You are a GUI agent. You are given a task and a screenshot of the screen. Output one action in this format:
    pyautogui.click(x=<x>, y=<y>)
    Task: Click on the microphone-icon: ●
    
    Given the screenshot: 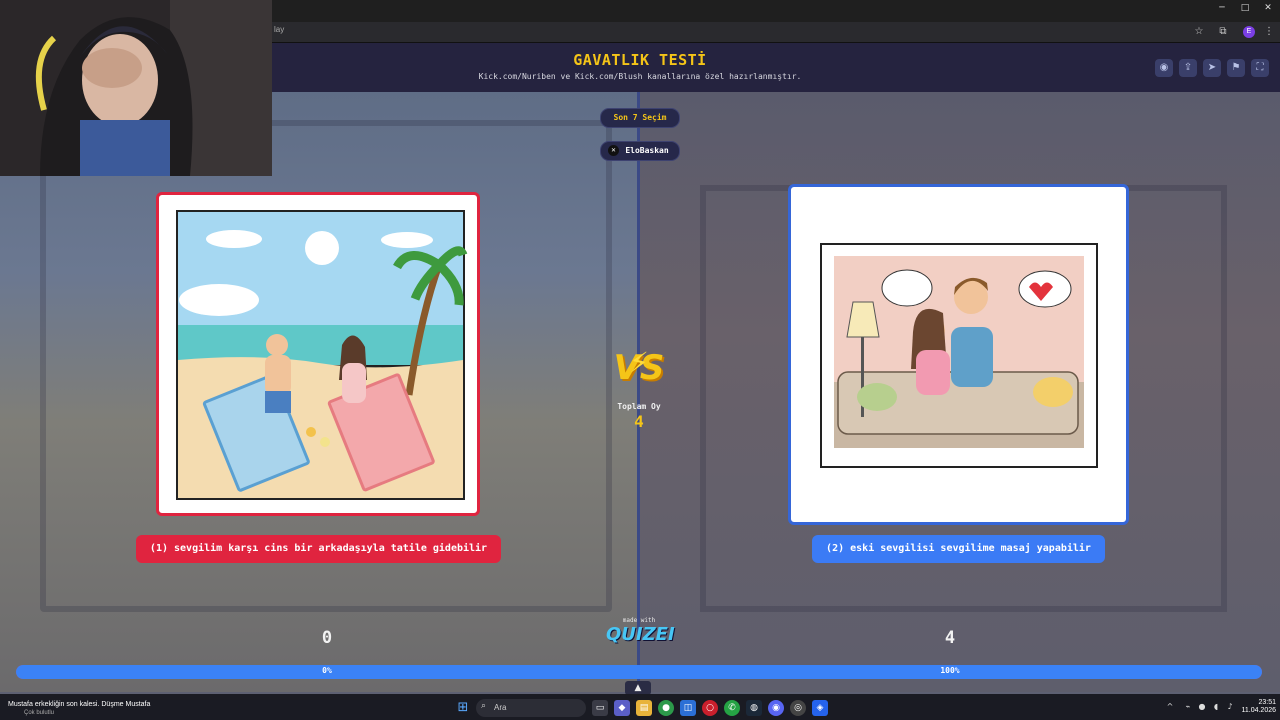 What is the action you would take?
    pyautogui.click(x=1202, y=706)
    